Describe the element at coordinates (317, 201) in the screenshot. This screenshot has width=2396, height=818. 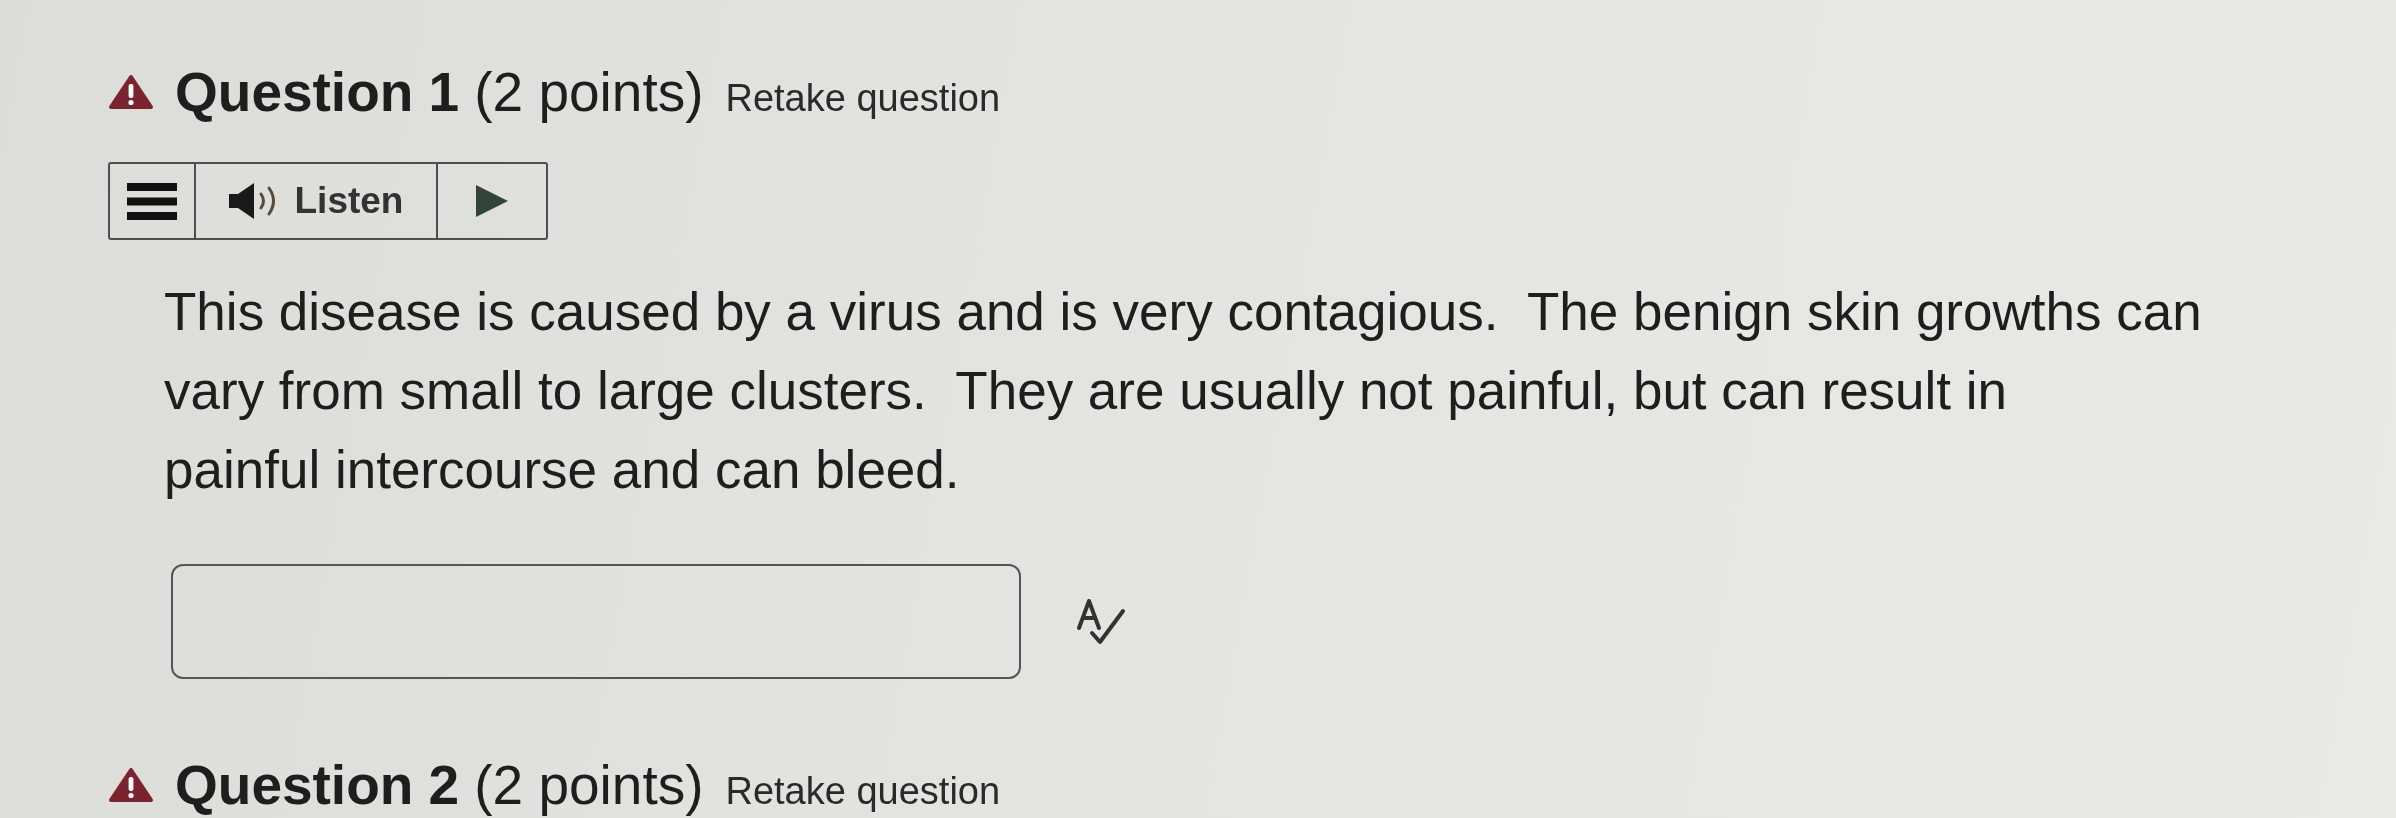
I see `listen-button: Listen` at that location.